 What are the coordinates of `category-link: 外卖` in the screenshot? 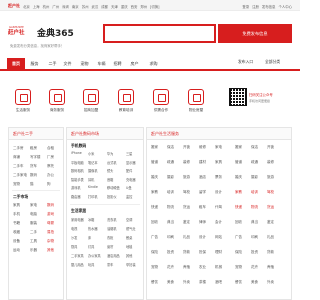 It's located at (186, 282).